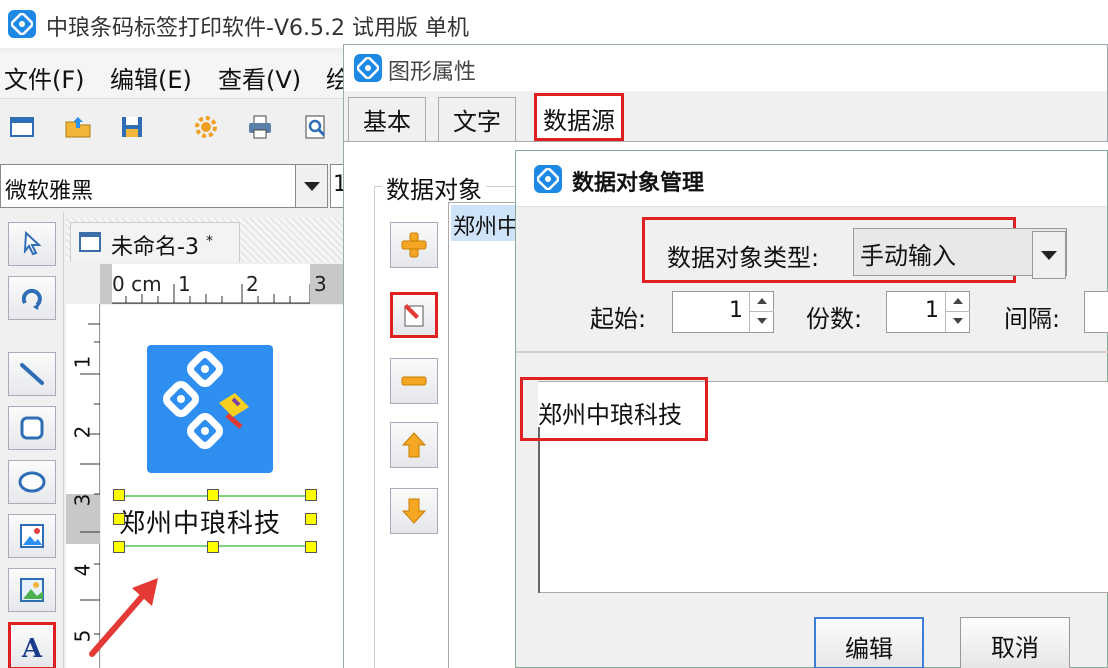 This screenshot has width=1108, height=668. What do you see at coordinates (762, 301) in the screenshot?
I see `stepper-up-icon` at bounding box center [762, 301].